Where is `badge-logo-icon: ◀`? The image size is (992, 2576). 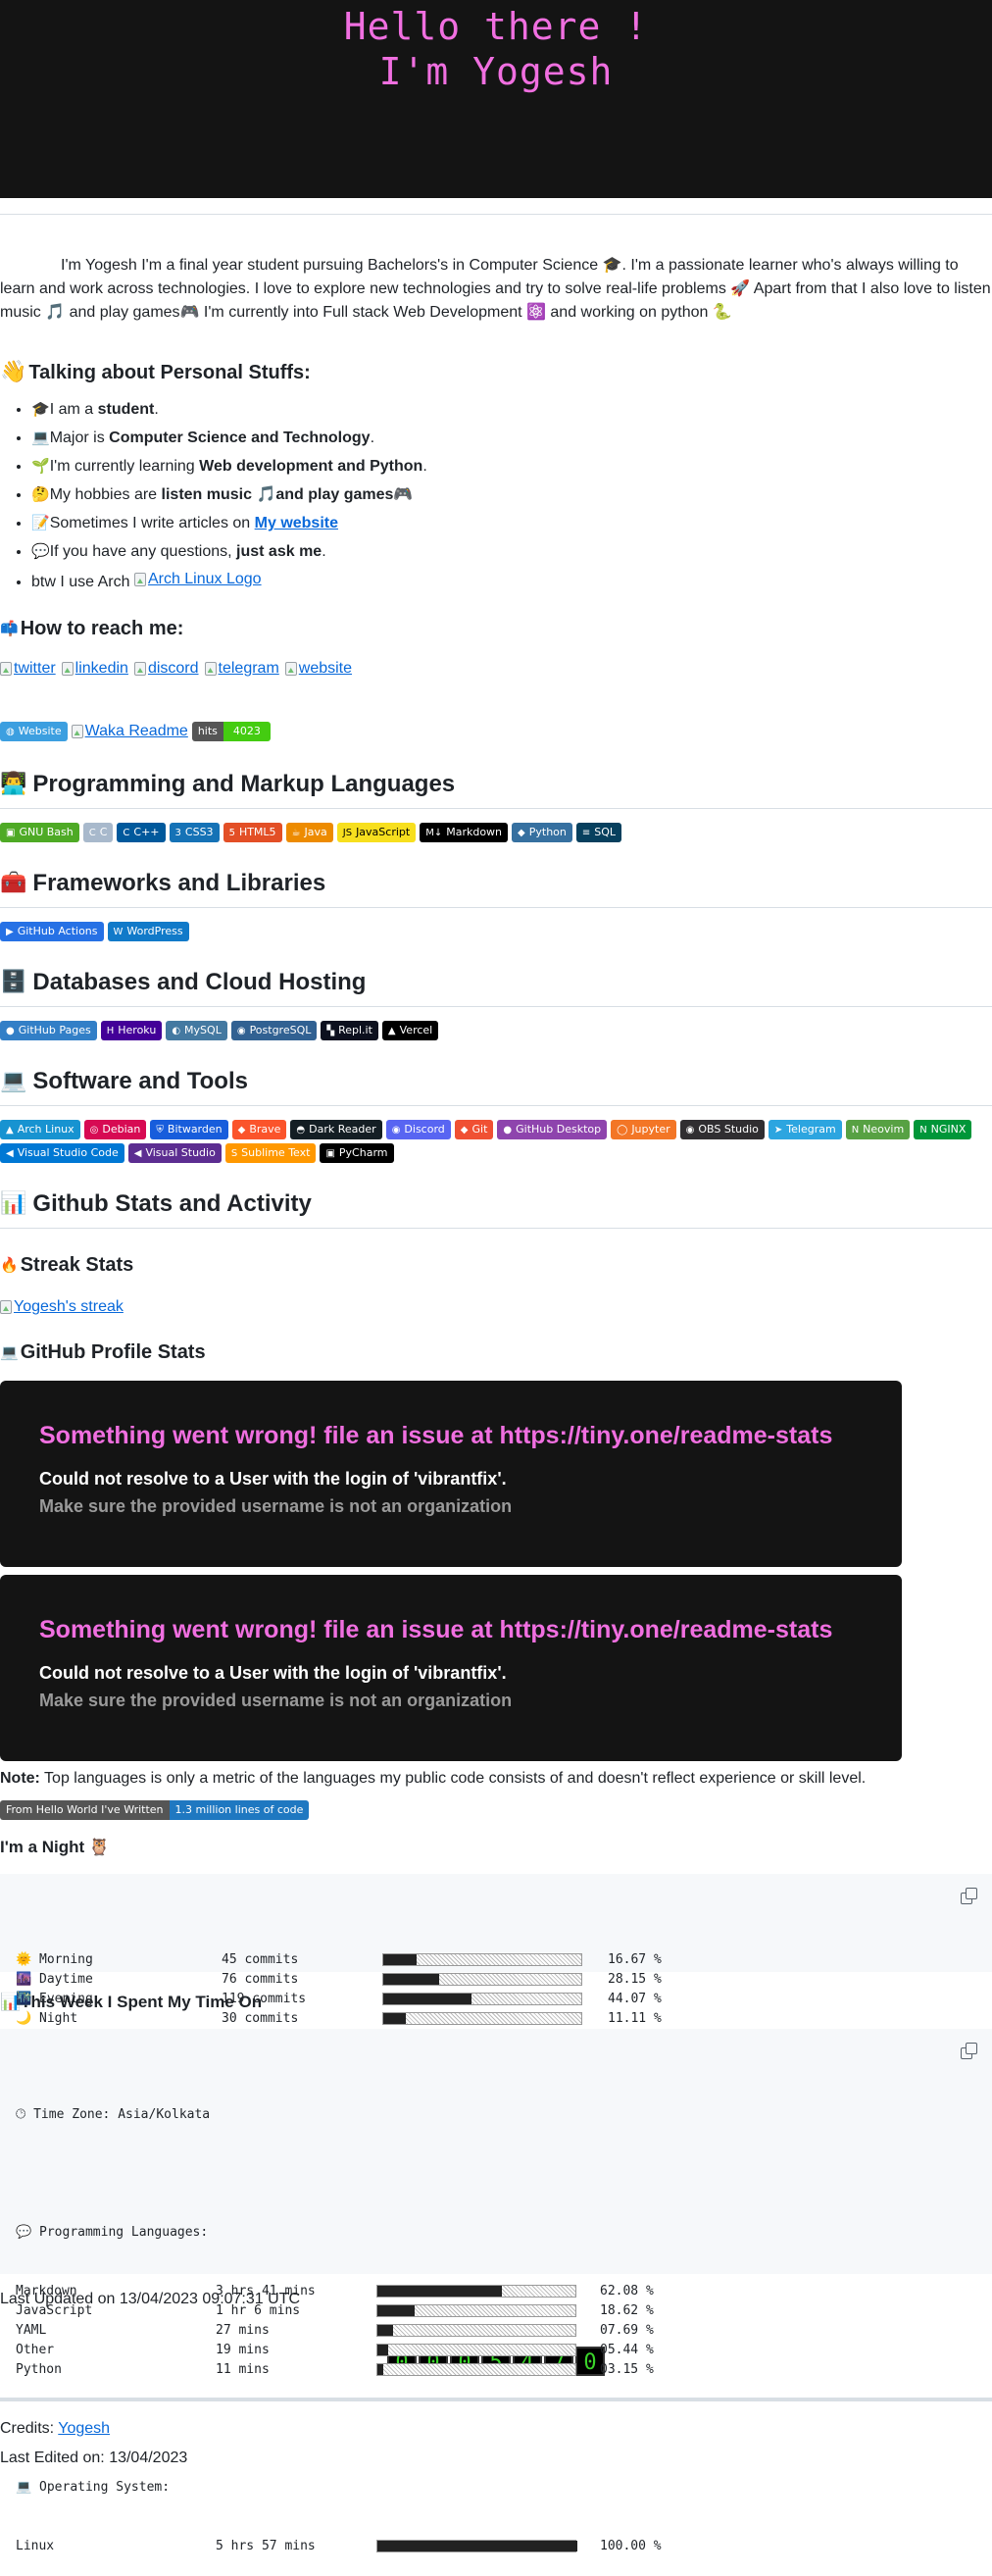
badge-logo-icon: ◀ is located at coordinates (137, 1153).